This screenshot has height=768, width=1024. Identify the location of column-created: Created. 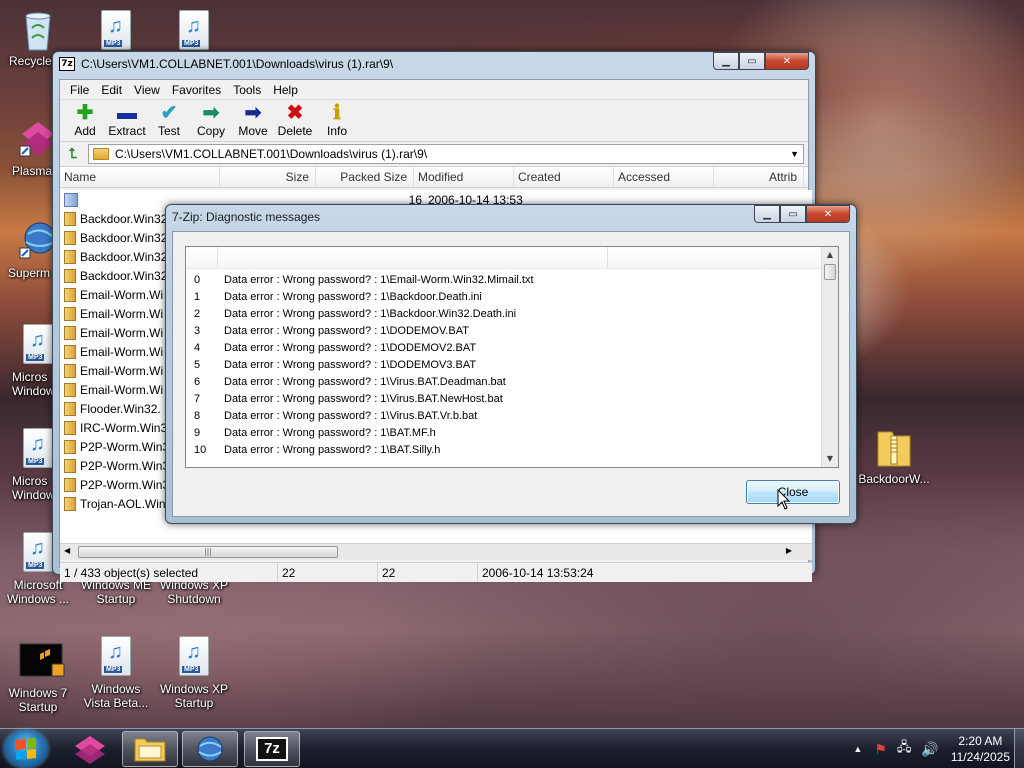
(564, 177).